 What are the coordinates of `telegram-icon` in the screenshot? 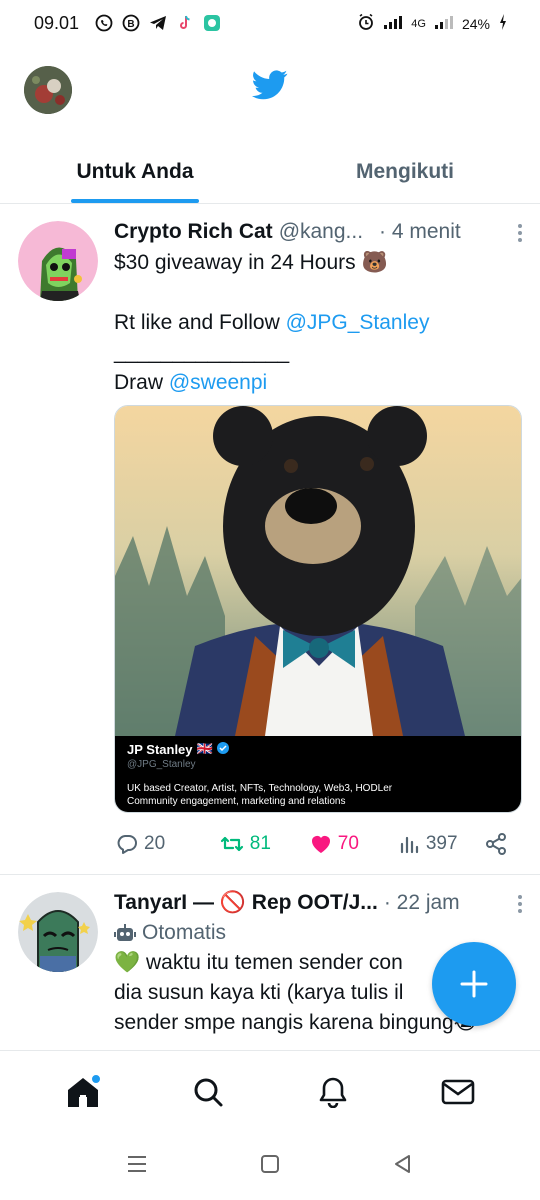 It's located at (158, 23).